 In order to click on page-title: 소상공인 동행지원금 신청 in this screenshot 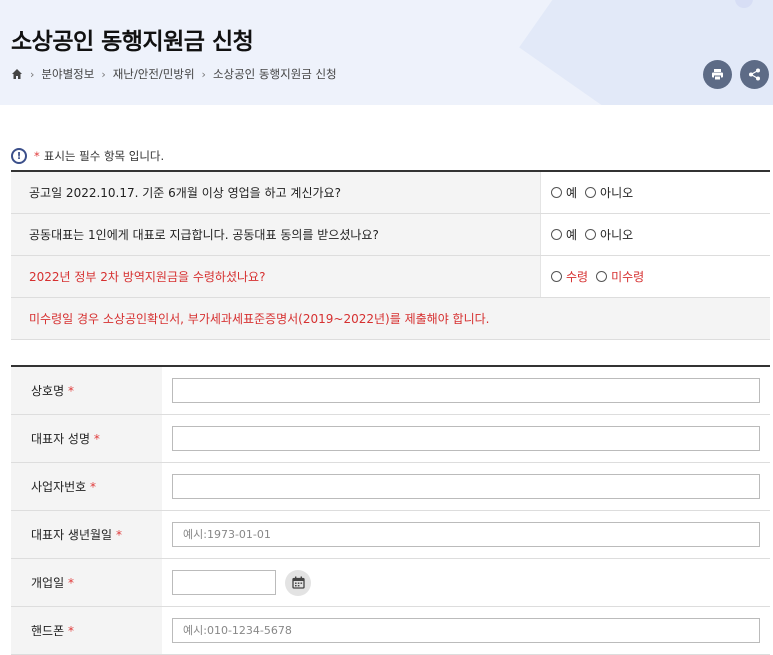, I will do `click(132, 42)`.